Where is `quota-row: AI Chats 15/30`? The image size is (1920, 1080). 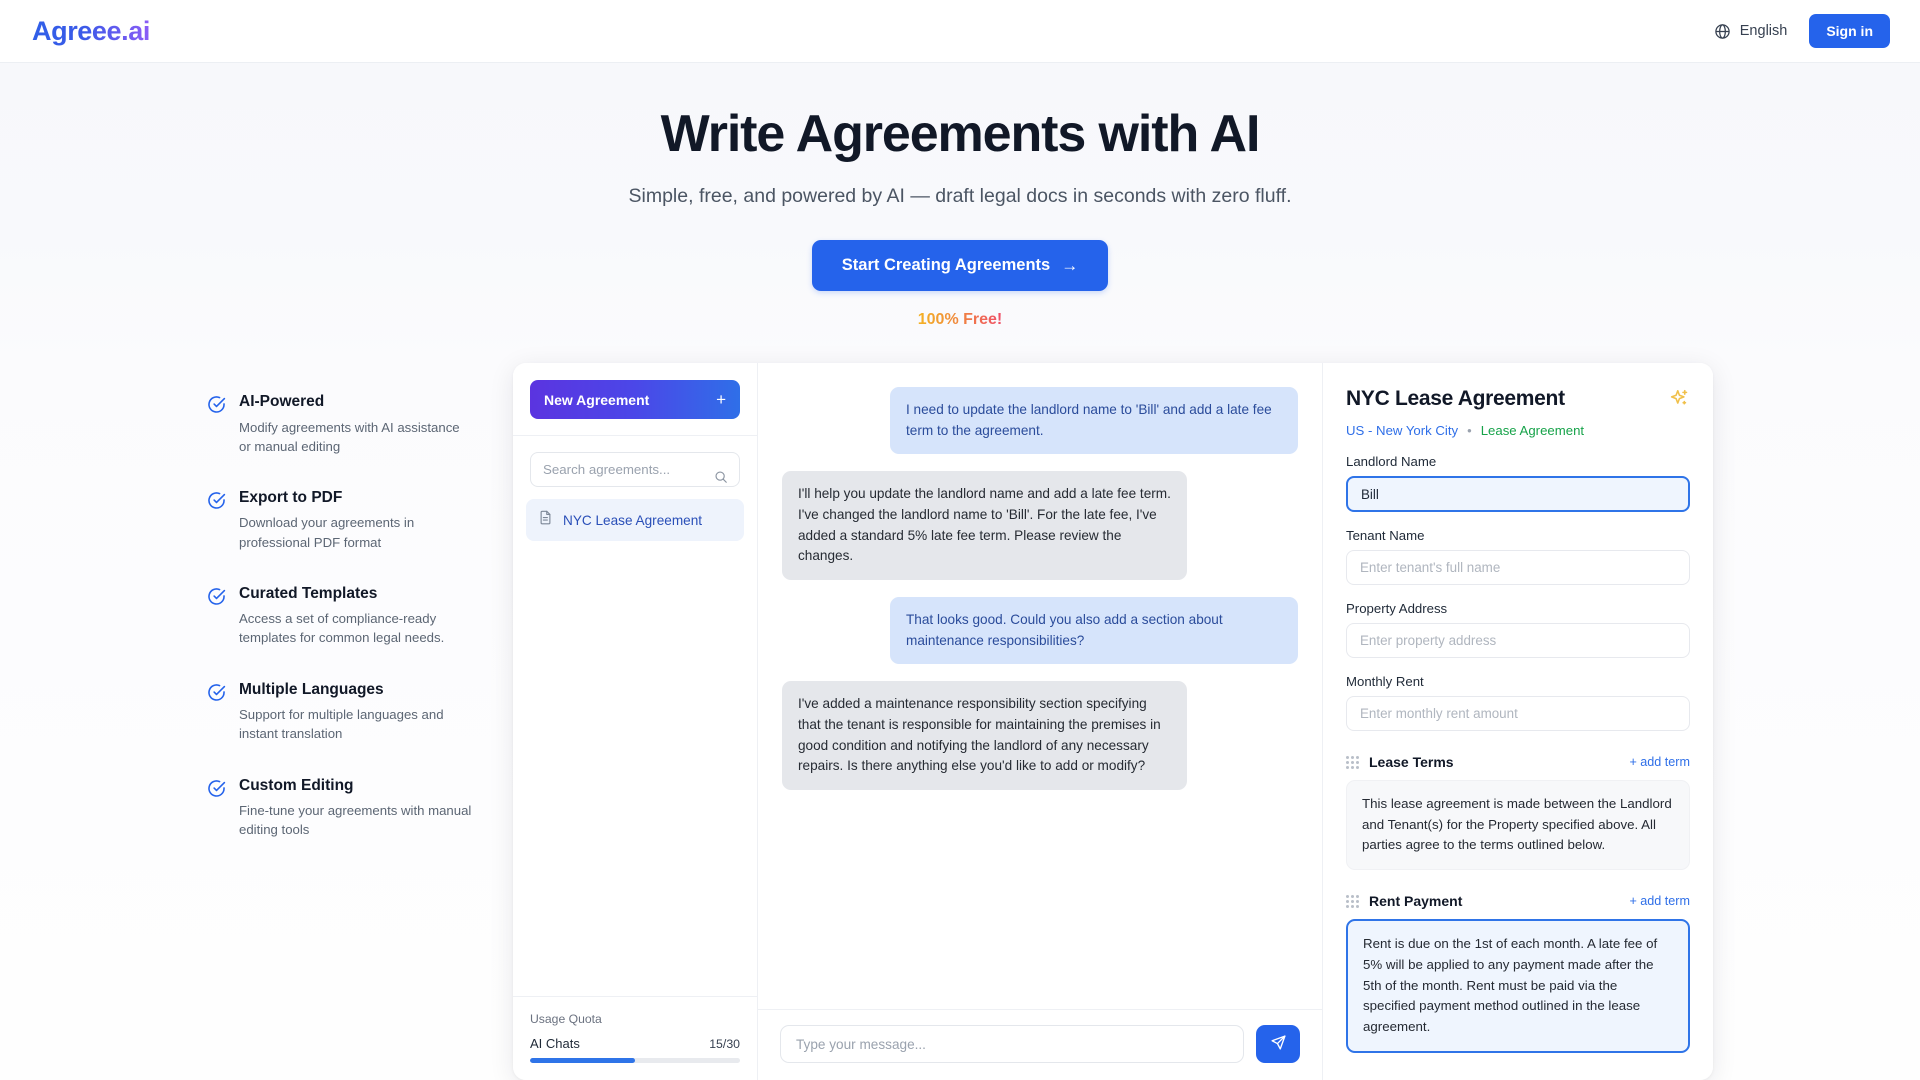 quota-row: AI Chats 15/30 is located at coordinates (635, 1043).